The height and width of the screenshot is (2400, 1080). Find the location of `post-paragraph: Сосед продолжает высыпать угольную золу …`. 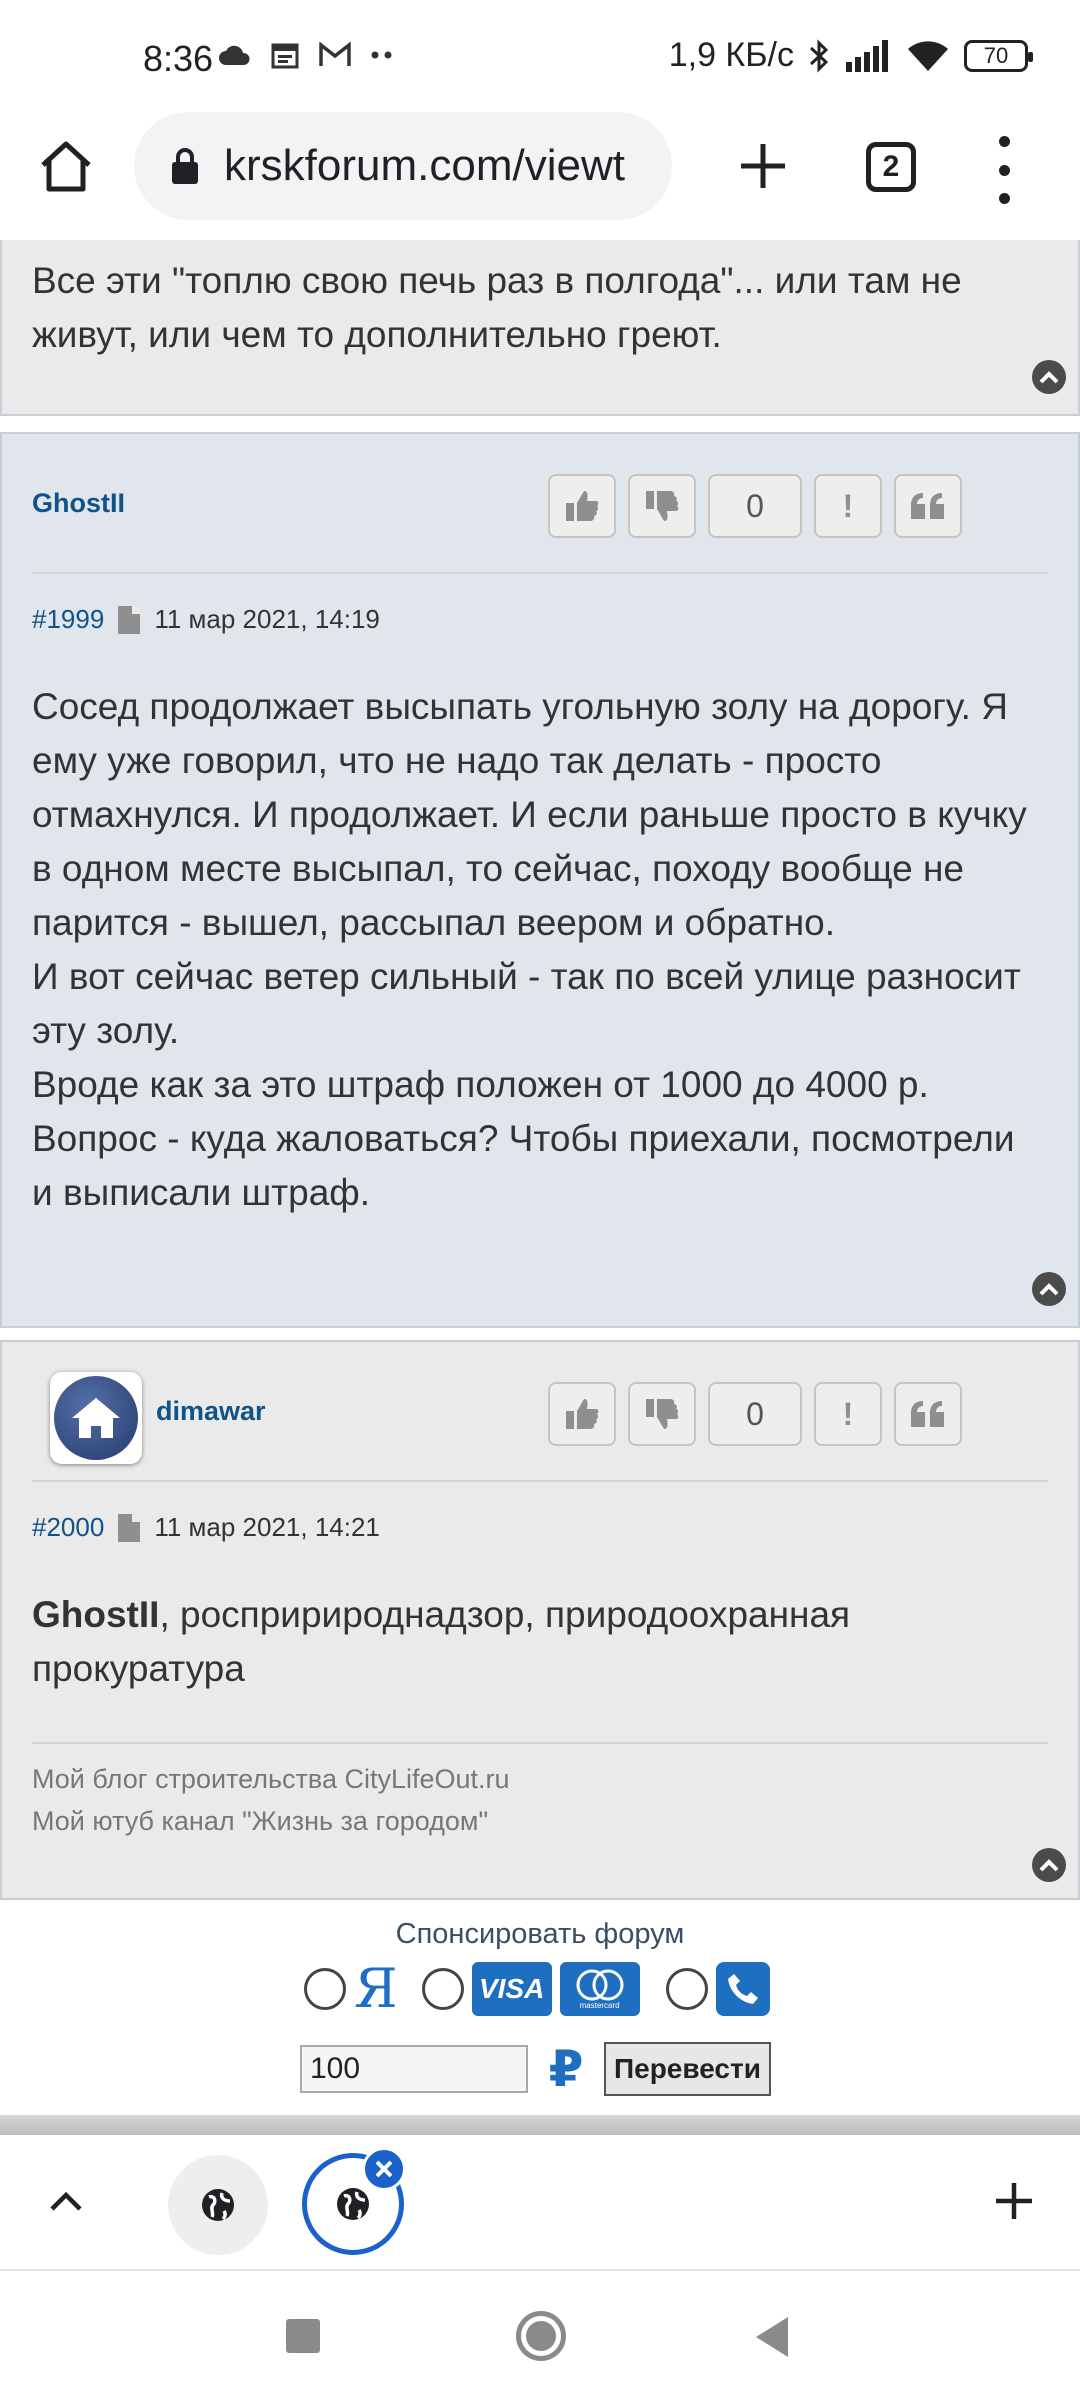

post-paragraph: Сосед продолжает высыпать угольную золу … is located at coordinates (529, 814).